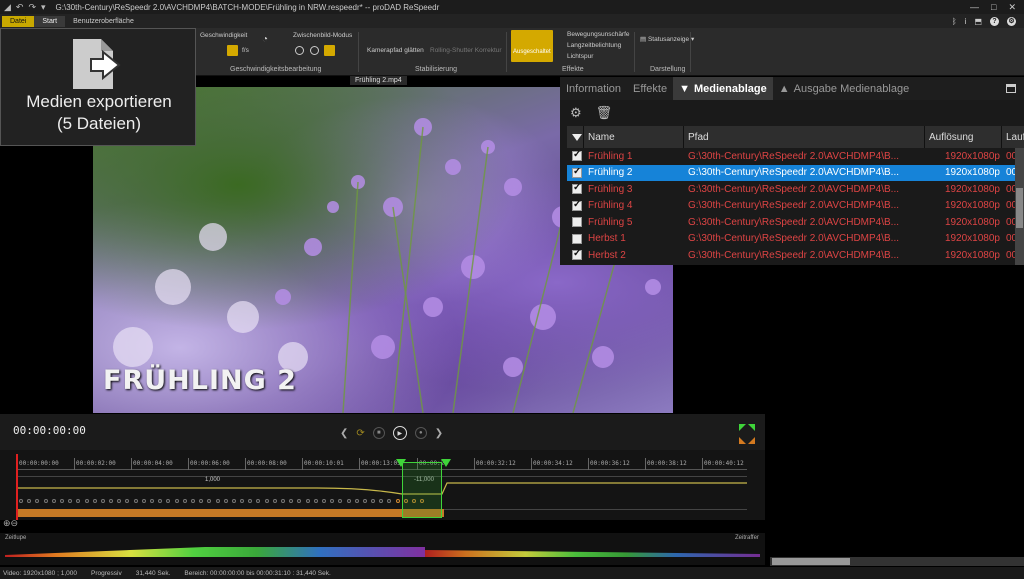 The height and width of the screenshot is (579, 1024). Describe the element at coordinates (650, 88) in the screenshot. I see `tab-effects: Effekte` at that location.